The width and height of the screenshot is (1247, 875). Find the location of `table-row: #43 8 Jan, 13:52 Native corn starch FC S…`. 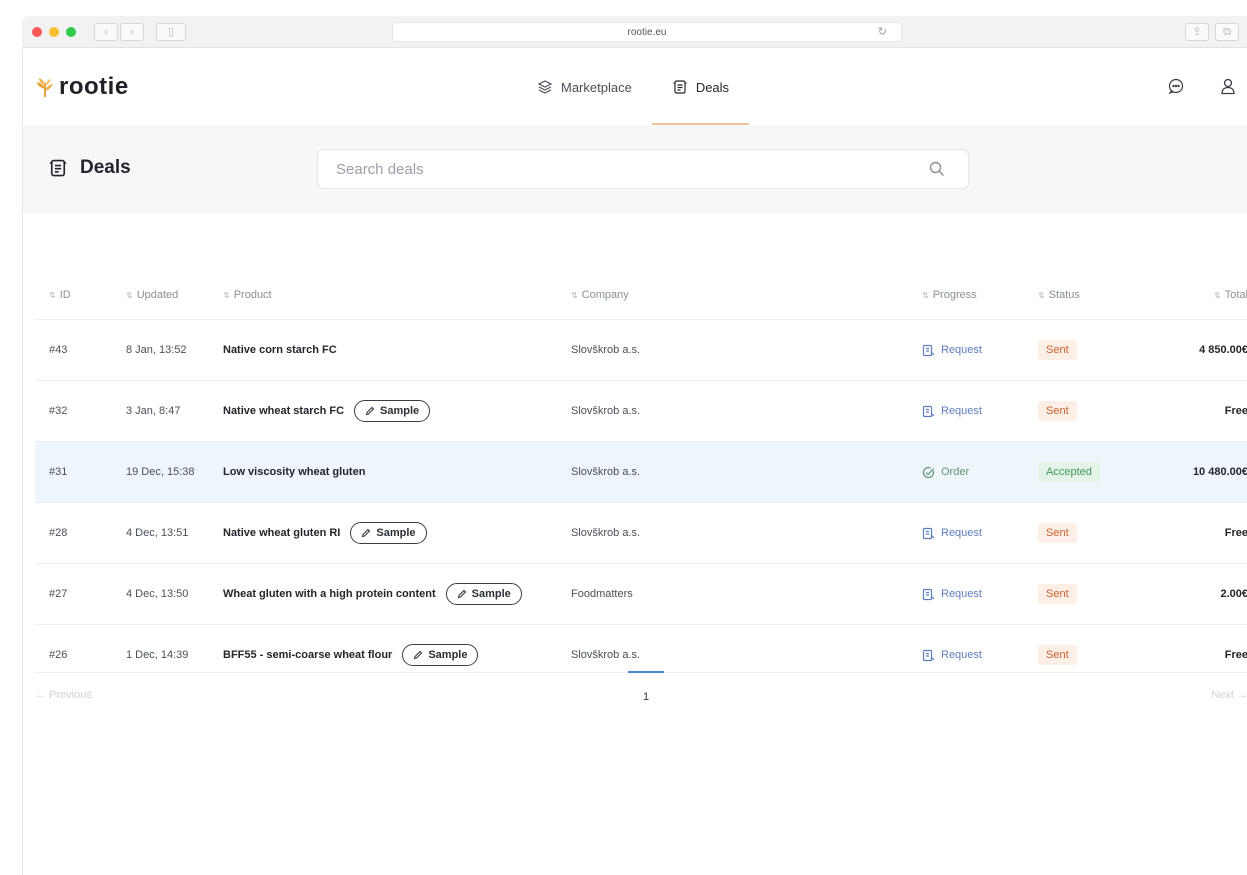

table-row: #43 8 Jan, 13:52 Native corn starch FC S… is located at coordinates (641, 349).